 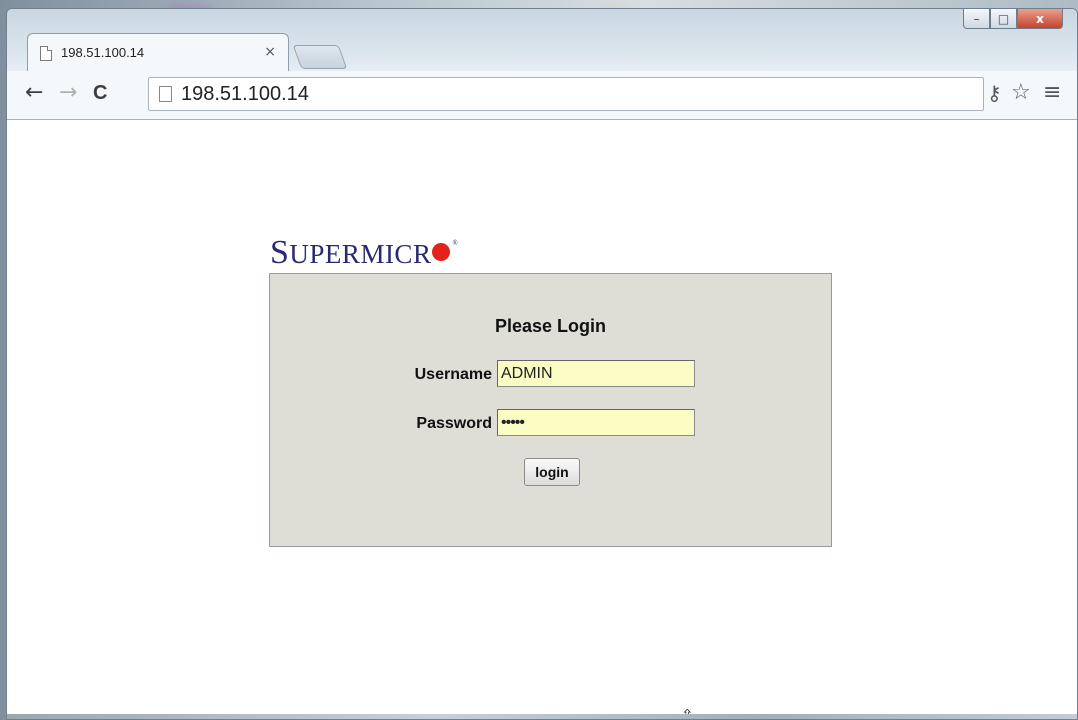 I want to click on password-label: Password, so click(x=454, y=423).